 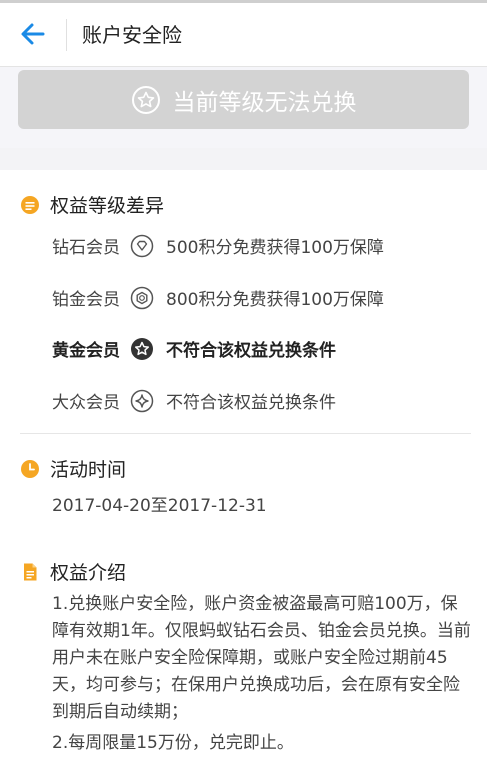 What do you see at coordinates (66, 35) in the screenshot?
I see `header-divider` at bounding box center [66, 35].